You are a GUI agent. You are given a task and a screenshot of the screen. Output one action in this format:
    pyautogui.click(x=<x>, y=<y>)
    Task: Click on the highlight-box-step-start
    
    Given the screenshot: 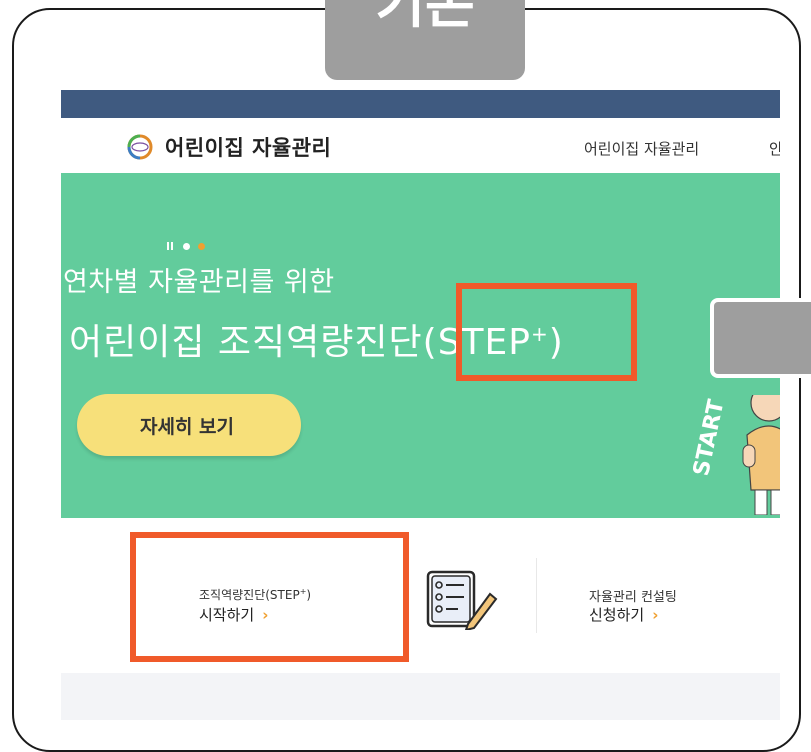 What is the action you would take?
    pyautogui.click(x=269, y=597)
    